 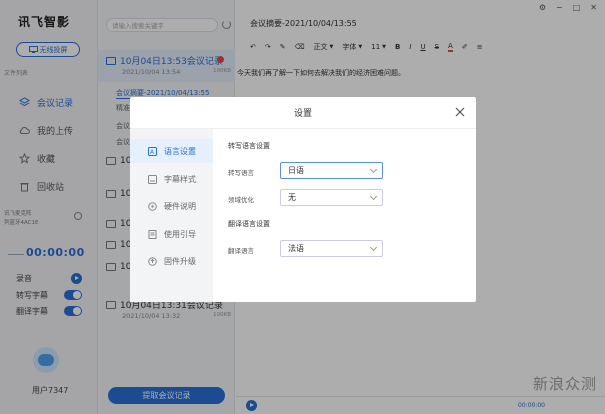 What do you see at coordinates (296, 248) in the screenshot?
I see `translation-language-value: 法语` at bounding box center [296, 248].